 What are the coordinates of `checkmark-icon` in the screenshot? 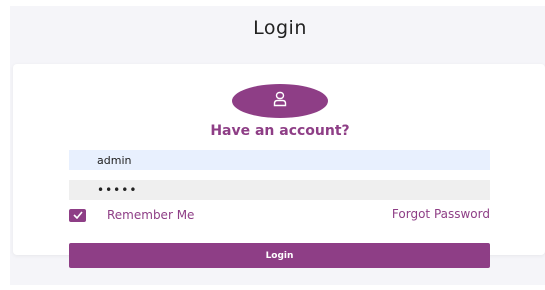 It's located at (77, 215).